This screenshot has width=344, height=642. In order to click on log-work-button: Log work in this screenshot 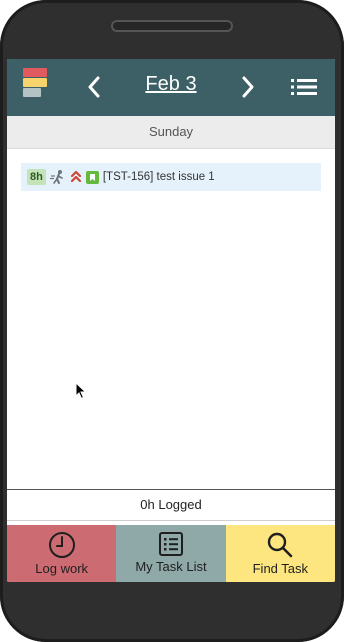, I will do `click(62, 553)`.